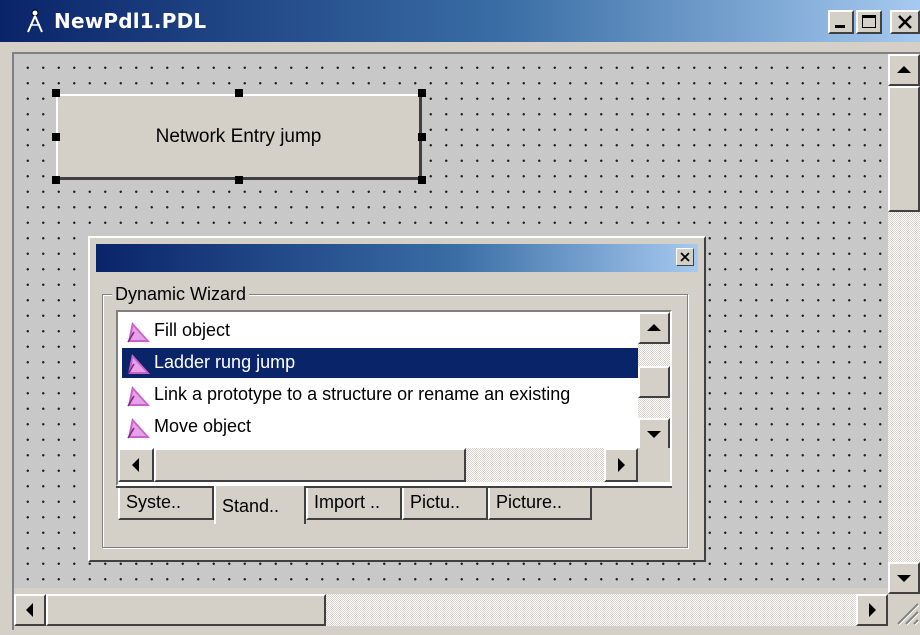 Image resolution: width=920 pixels, height=635 pixels. I want to click on tab-label: Pictu.., so click(435, 502).